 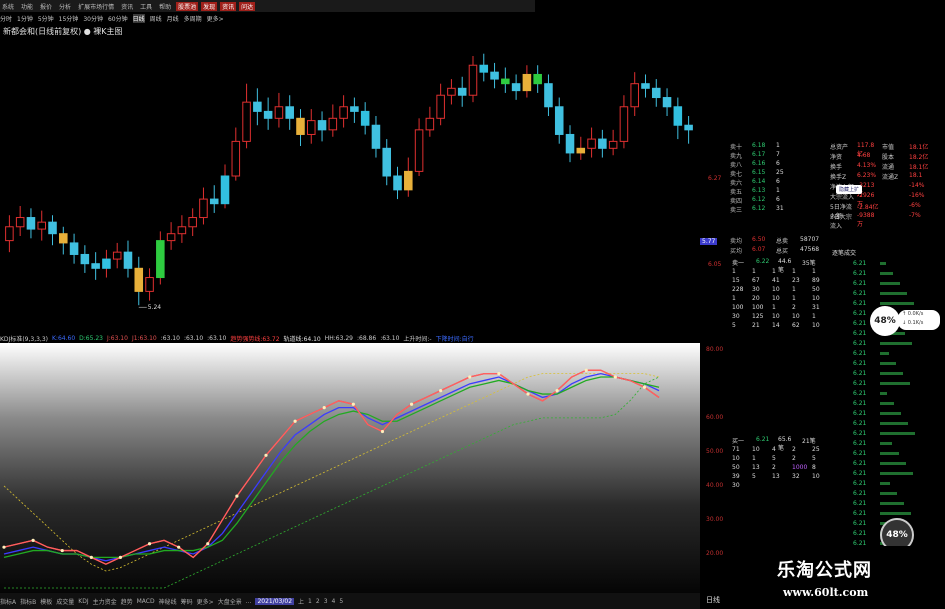 What do you see at coordinates (6, 18) in the screenshot?
I see `timeframe-tab: 分时` at bounding box center [6, 18].